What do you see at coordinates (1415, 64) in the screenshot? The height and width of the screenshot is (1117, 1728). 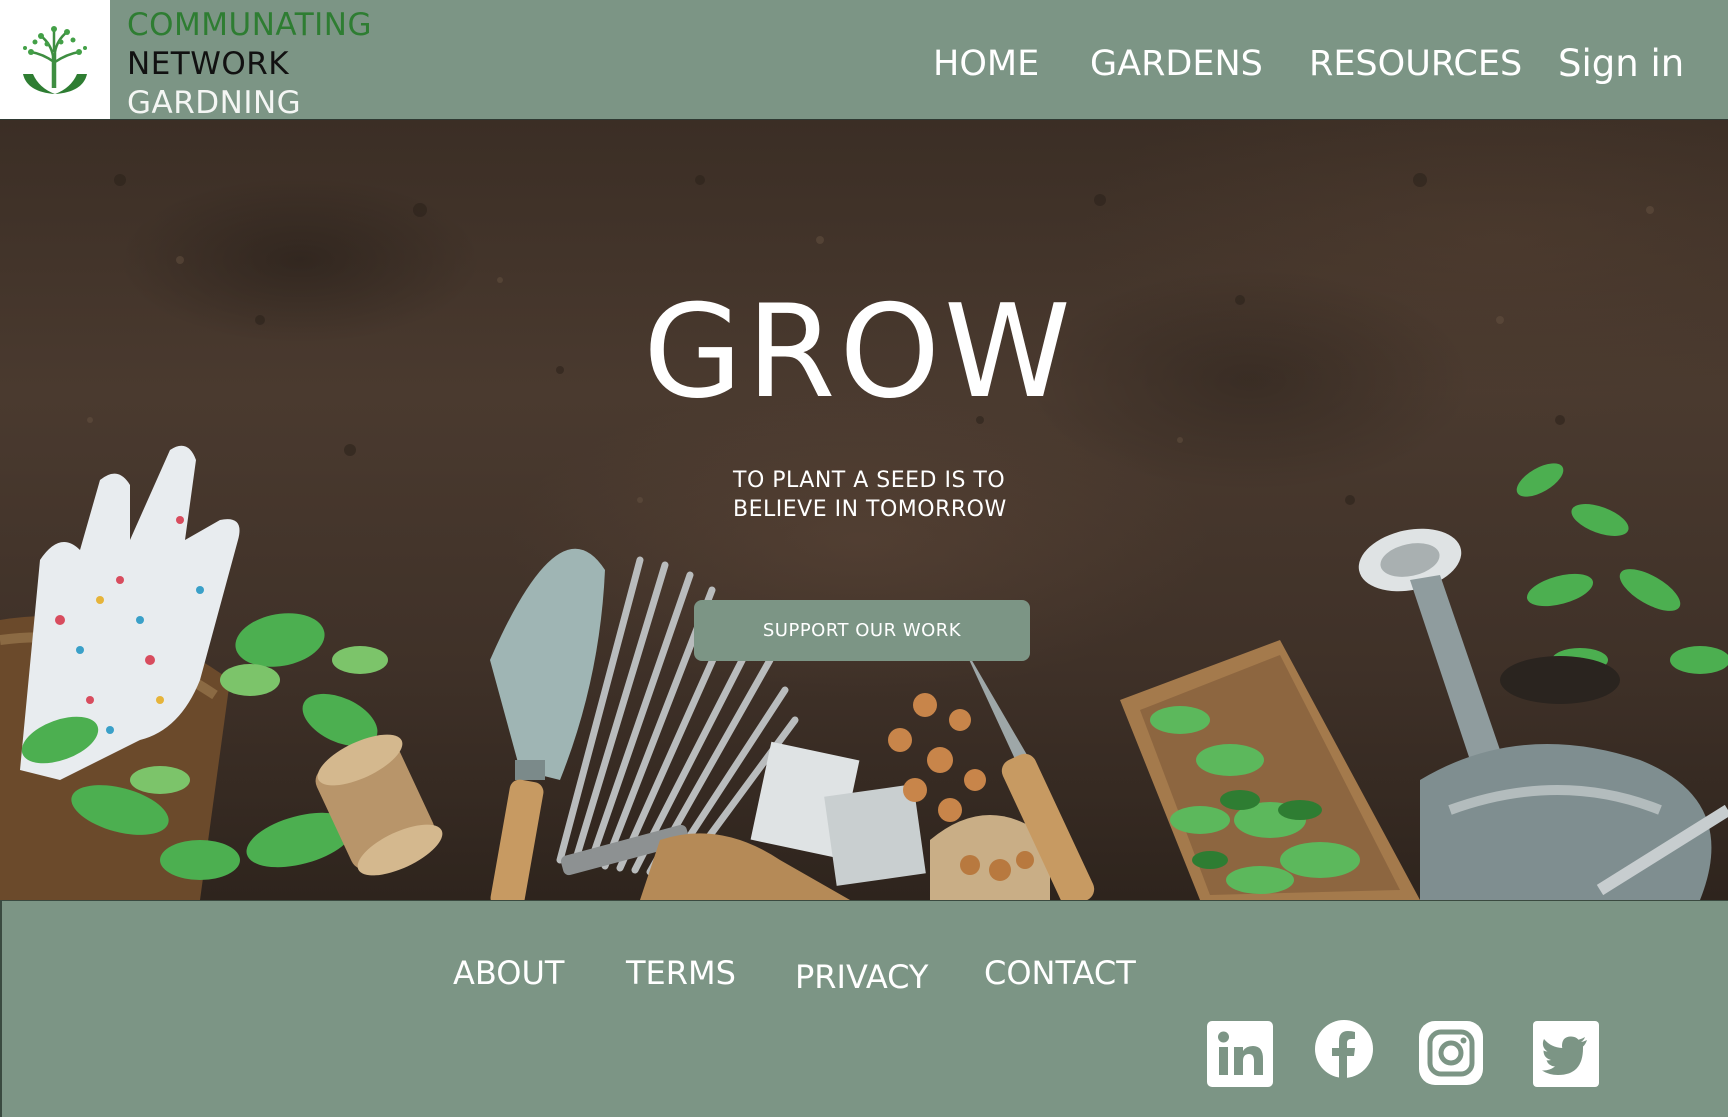 I see `nav-resources: RESOURCES` at bounding box center [1415, 64].